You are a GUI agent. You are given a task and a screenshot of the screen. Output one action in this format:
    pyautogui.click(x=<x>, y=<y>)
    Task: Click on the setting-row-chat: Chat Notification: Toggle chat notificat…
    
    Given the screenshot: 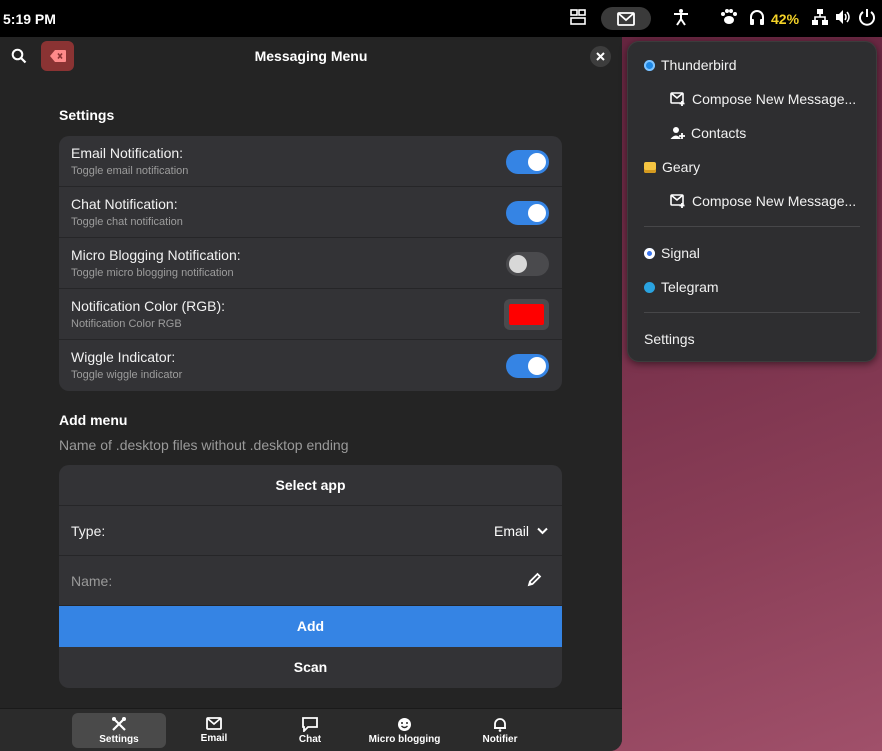 What is the action you would take?
    pyautogui.click(x=310, y=212)
    